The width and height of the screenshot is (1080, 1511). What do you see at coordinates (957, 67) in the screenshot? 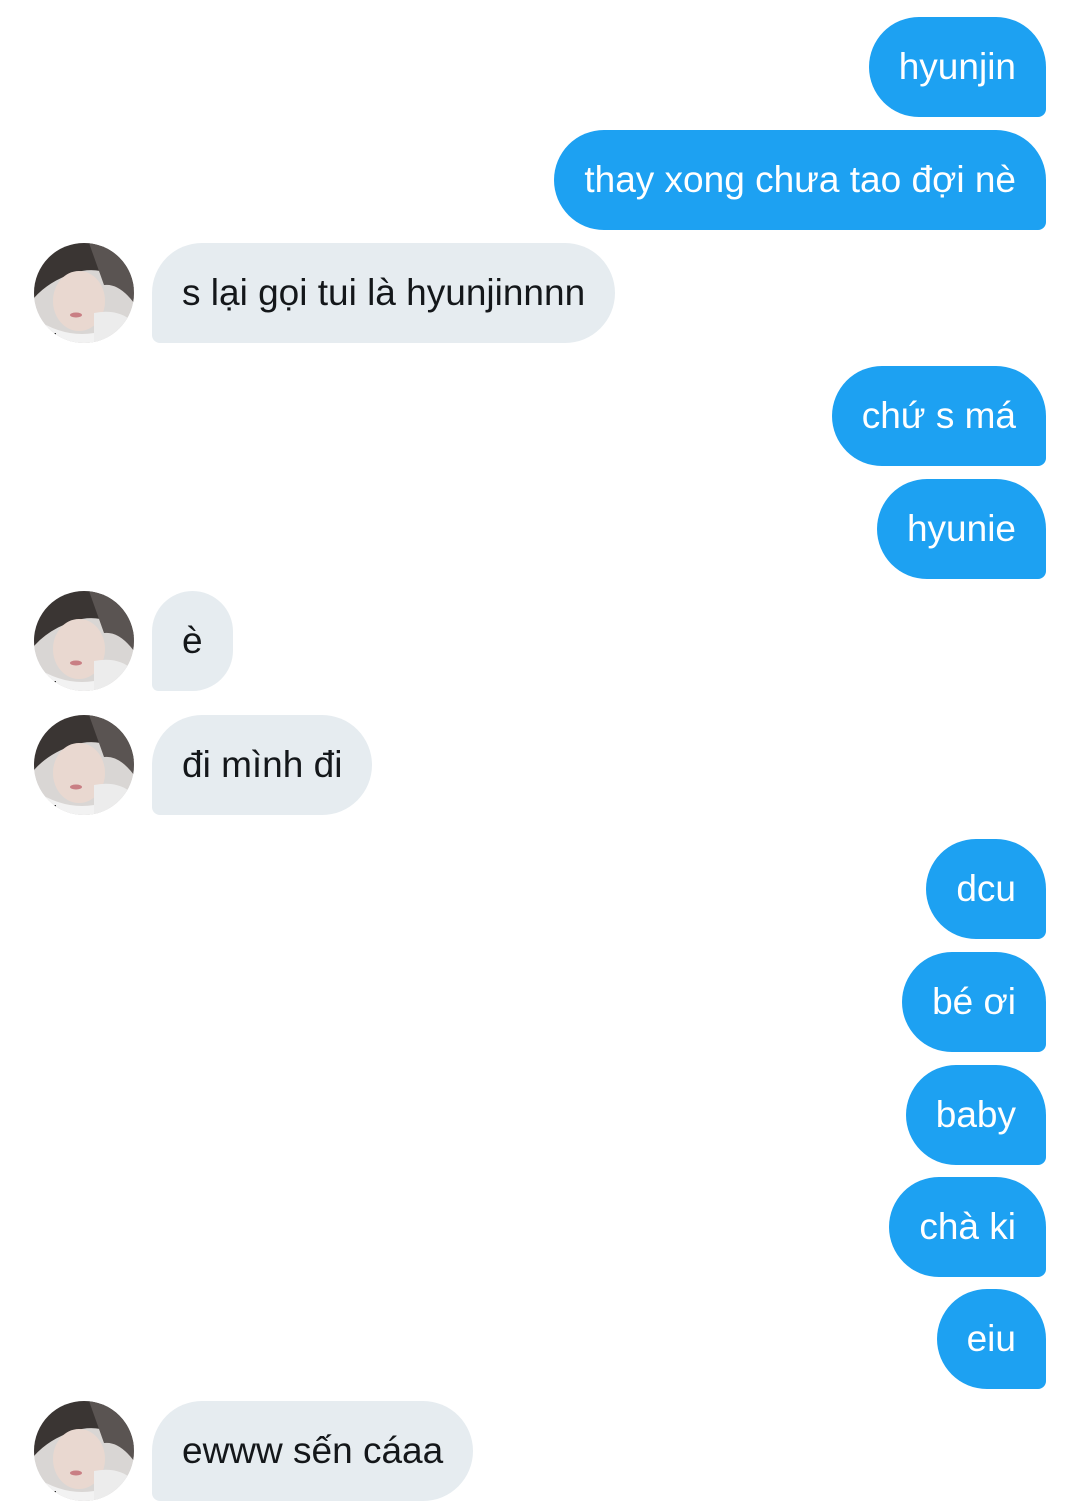
I see `sent-message-bubble: hyunjin` at bounding box center [957, 67].